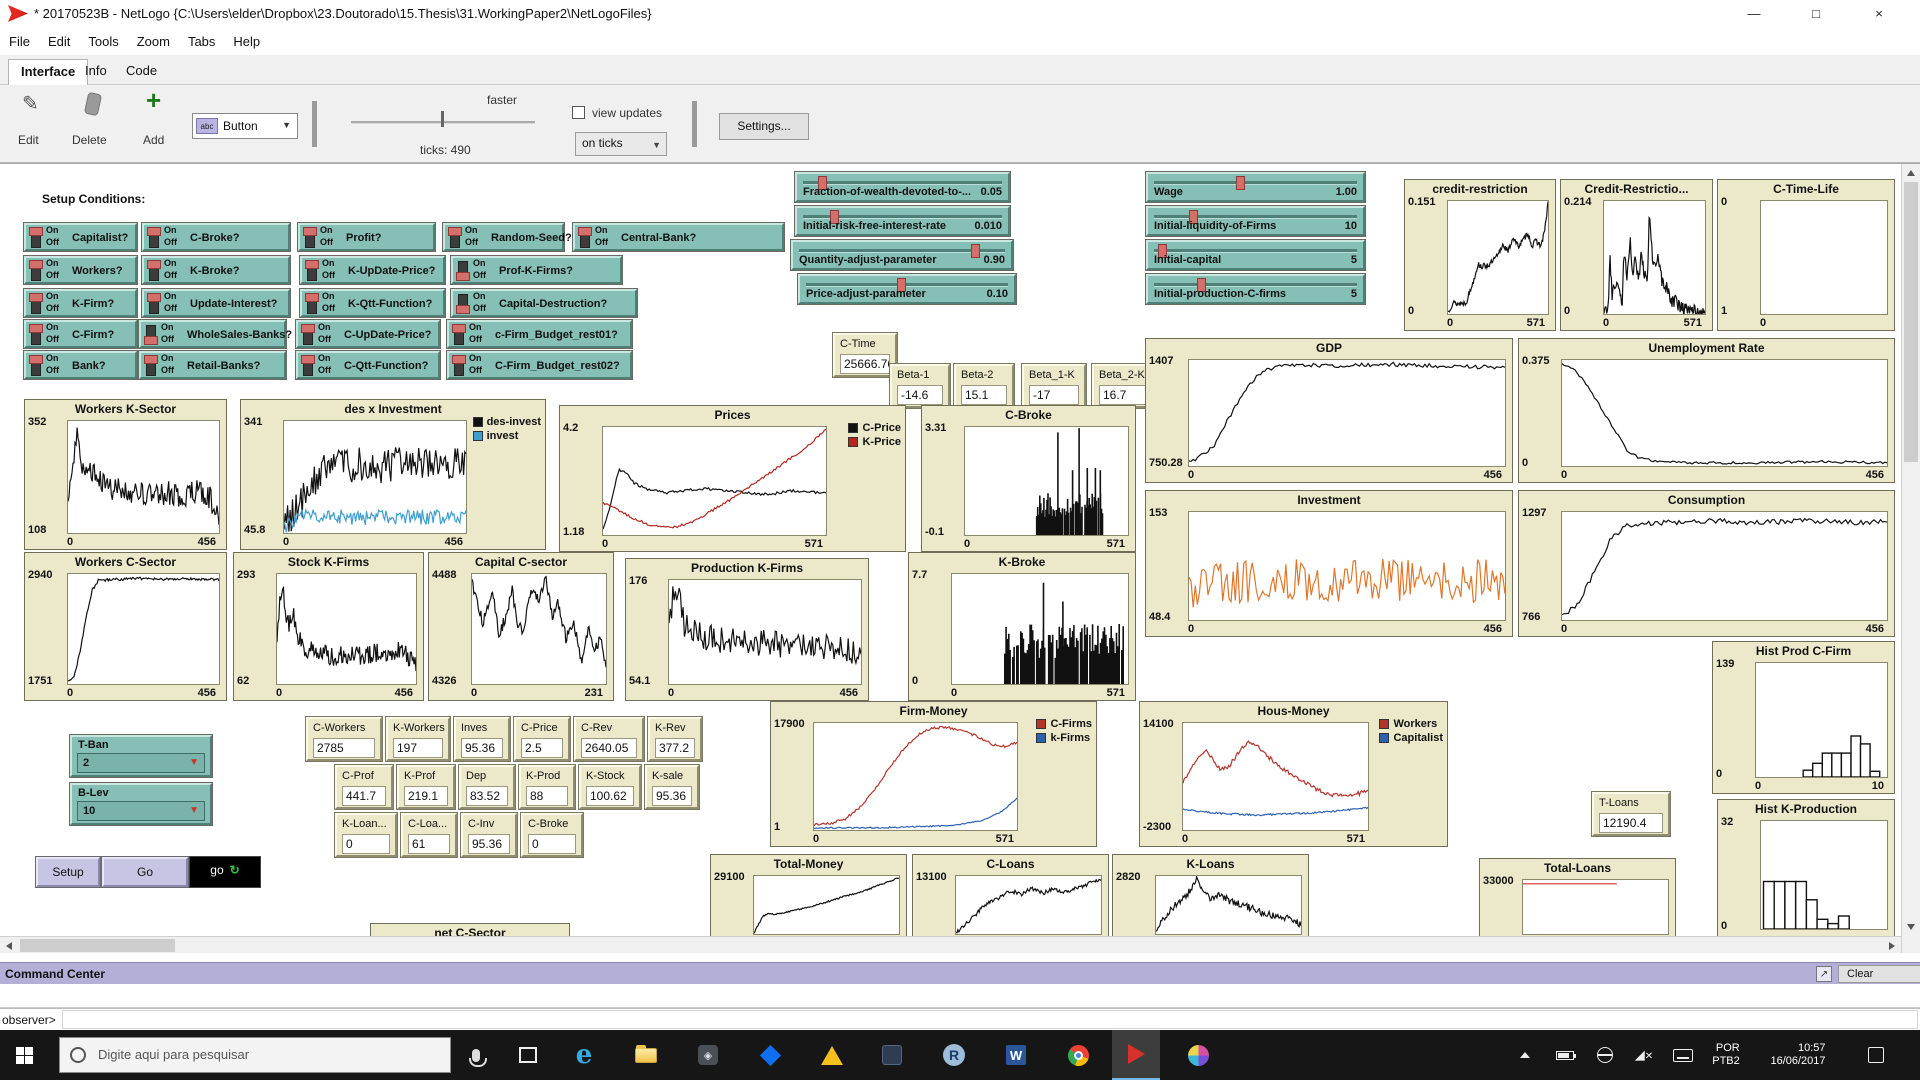 This screenshot has width=1920, height=1080. I want to click on edge-icon: e, so click(584, 1055).